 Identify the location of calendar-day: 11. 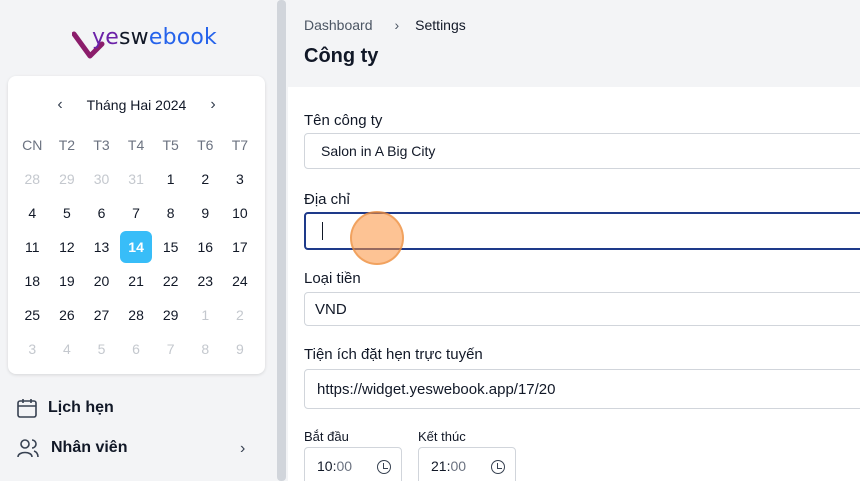
(32, 247).